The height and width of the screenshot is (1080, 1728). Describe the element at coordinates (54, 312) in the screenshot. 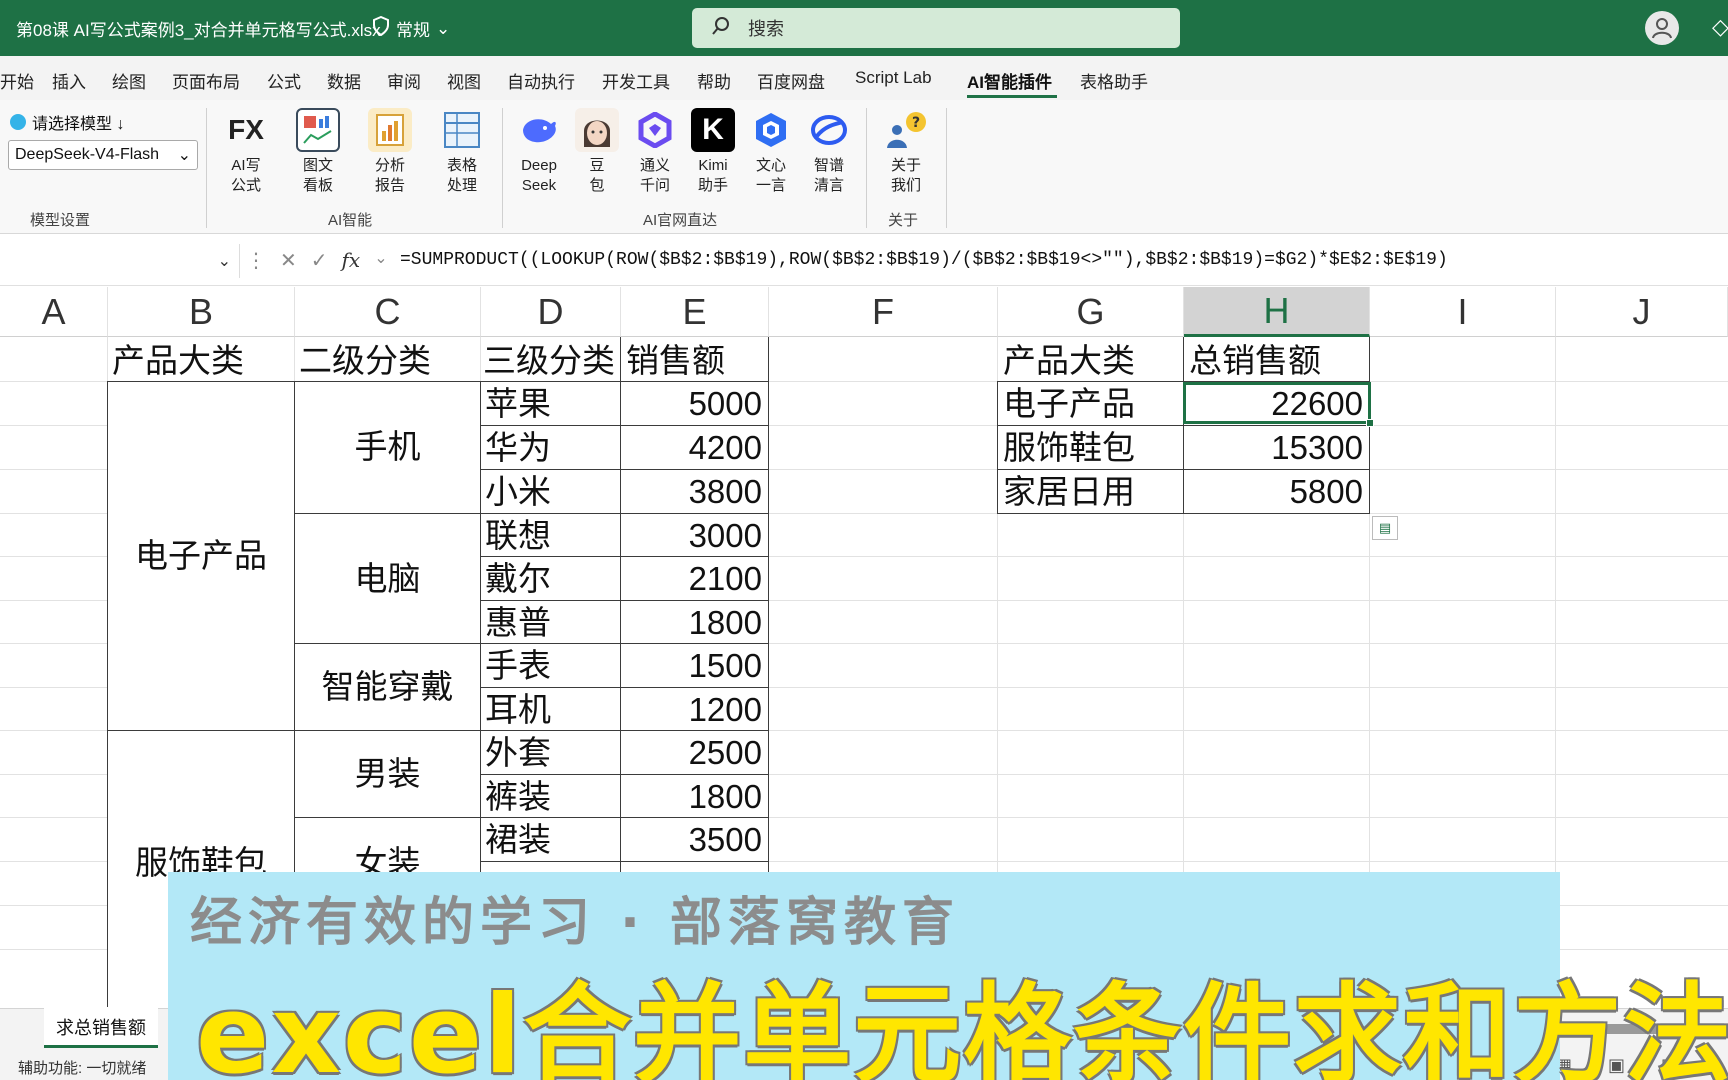

I see `column-header-a: A` at that location.